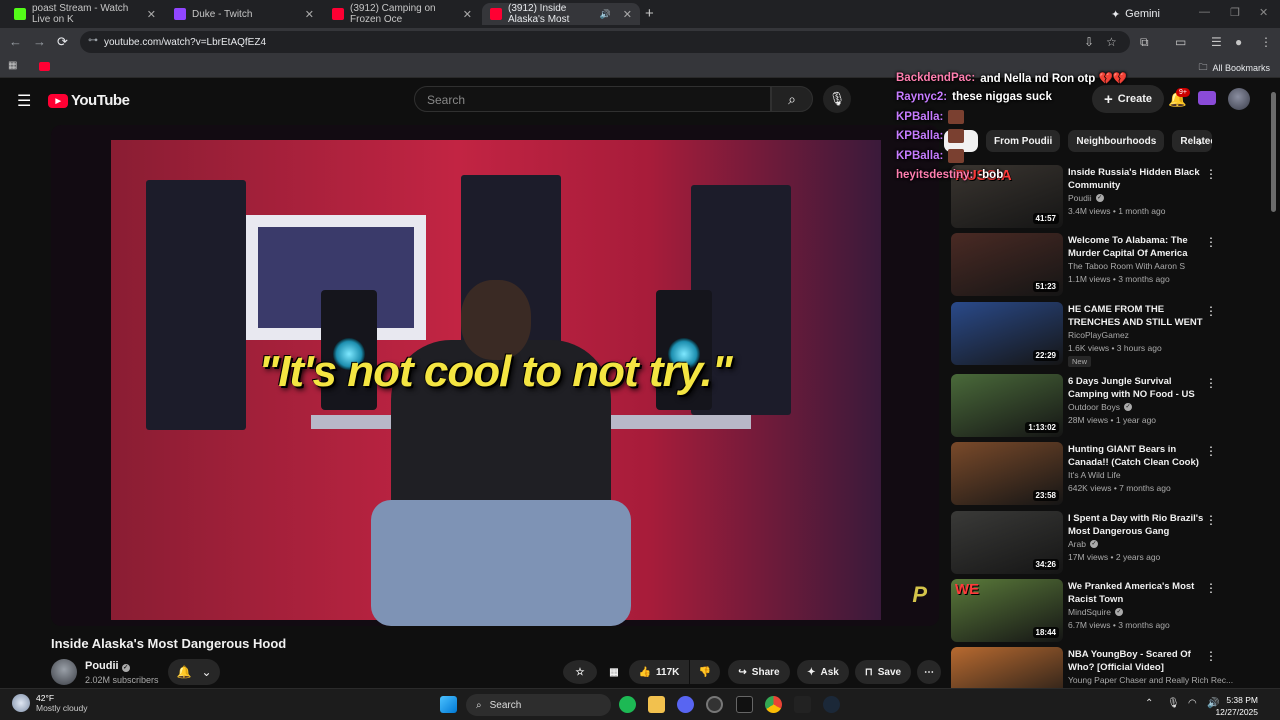 This screenshot has height=720, width=1280. Describe the element at coordinates (580, 672) in the screenshot. I see `star-button: ☆` at that location.